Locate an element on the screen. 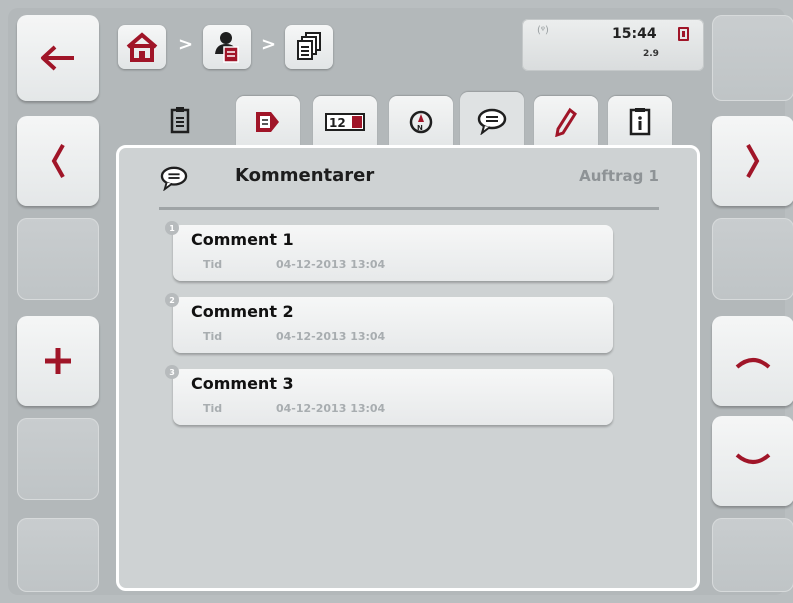  clock-time: 15:44 is located at coordinates (634, 34).